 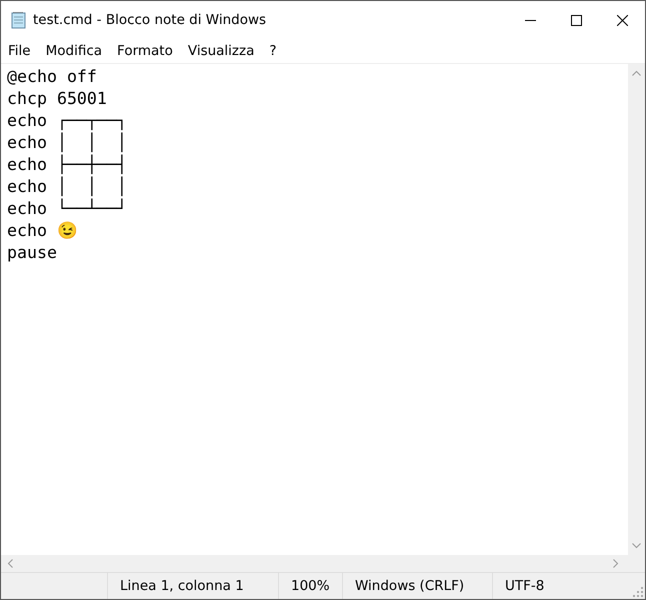 I want to click on scroll-up-icon, so click(x=636, y=73).